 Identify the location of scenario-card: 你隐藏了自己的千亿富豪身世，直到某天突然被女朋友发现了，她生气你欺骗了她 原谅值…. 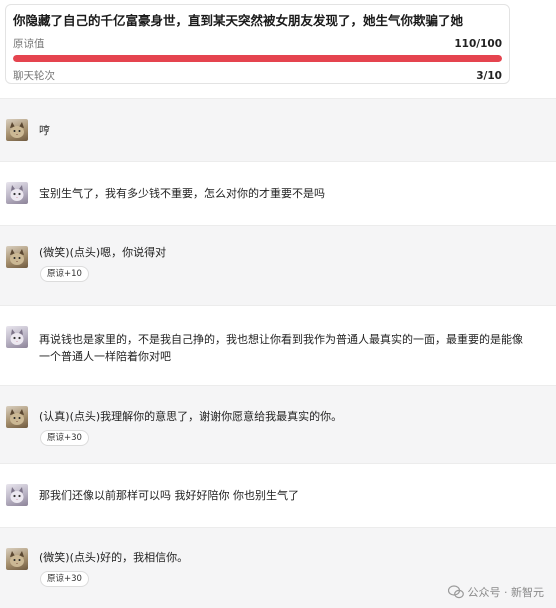
(257, 44).